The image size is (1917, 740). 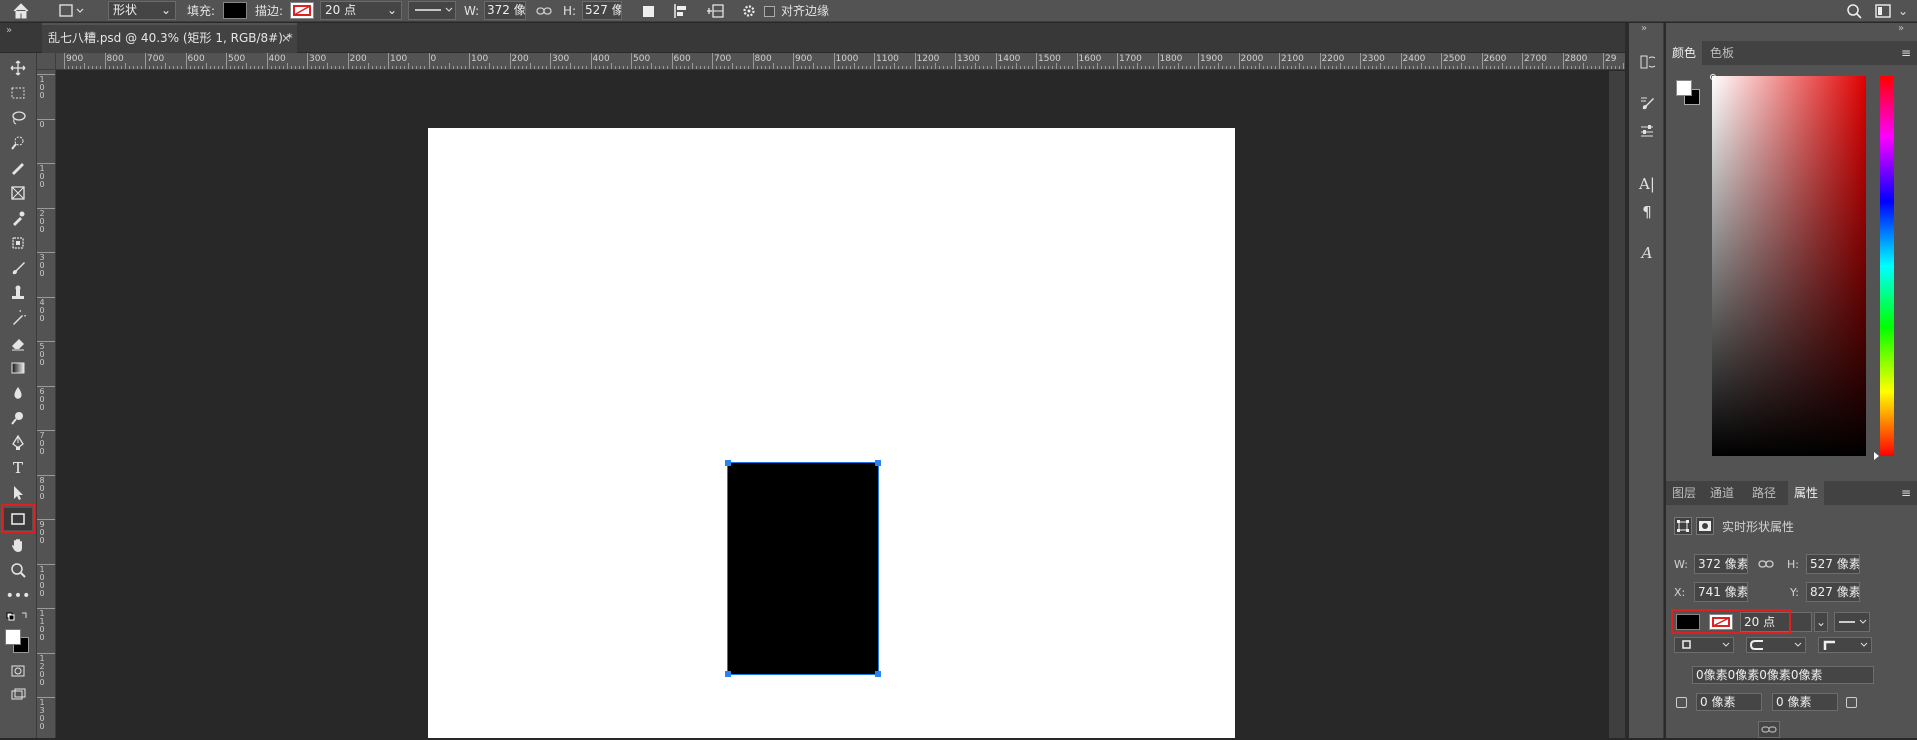 What do you see at coordinates (18, 143) in the screenshot?
I see `quick-selection-tool-icon` at bounding box center [18, 143].